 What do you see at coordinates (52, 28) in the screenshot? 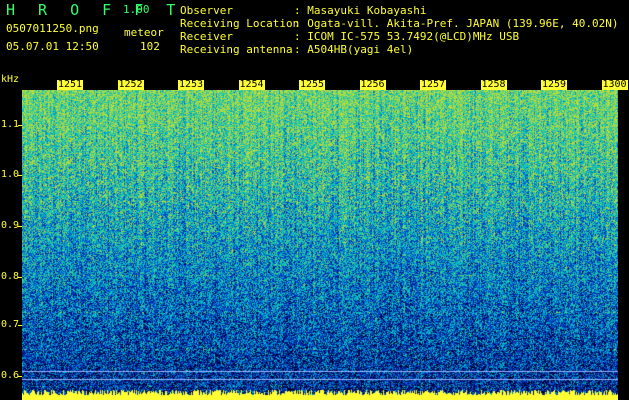
I see `file-name: 0507011250.png` at bounding box center [52, 28].